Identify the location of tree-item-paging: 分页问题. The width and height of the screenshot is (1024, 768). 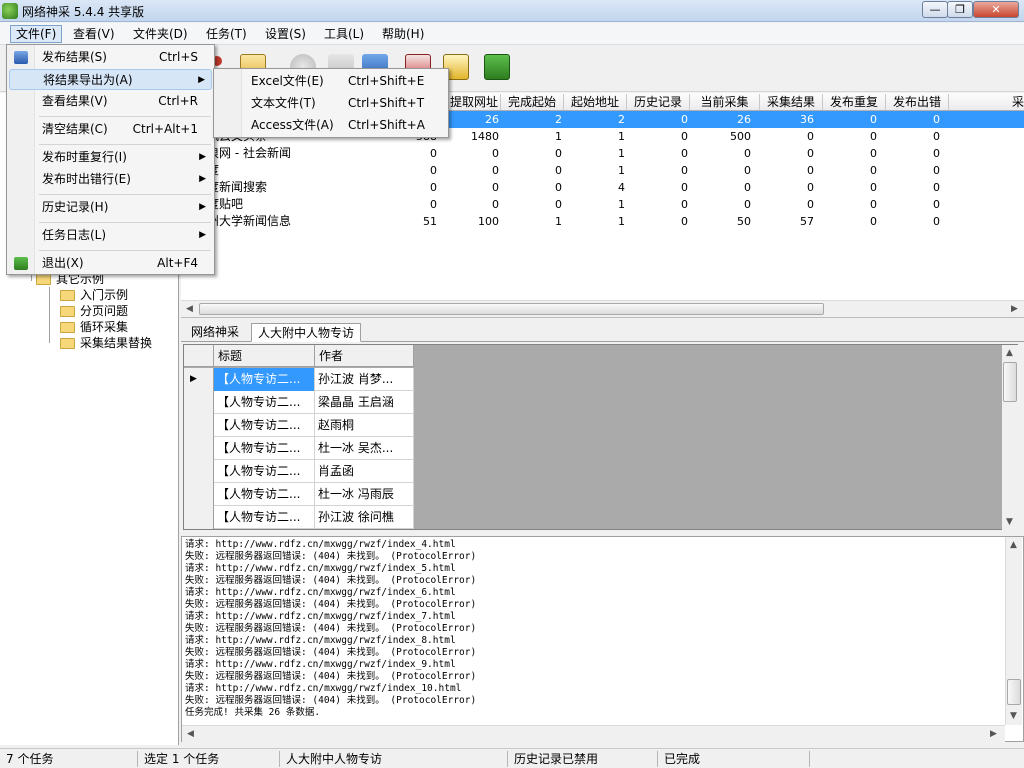
(94, 311).